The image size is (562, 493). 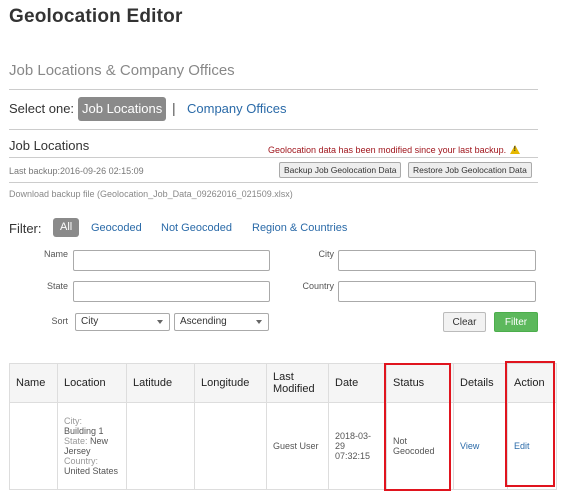 What do you see at coordinates (66, 227) in the screenshot?
I see `filter-tab-all: All` at bounding box center [66, 227].